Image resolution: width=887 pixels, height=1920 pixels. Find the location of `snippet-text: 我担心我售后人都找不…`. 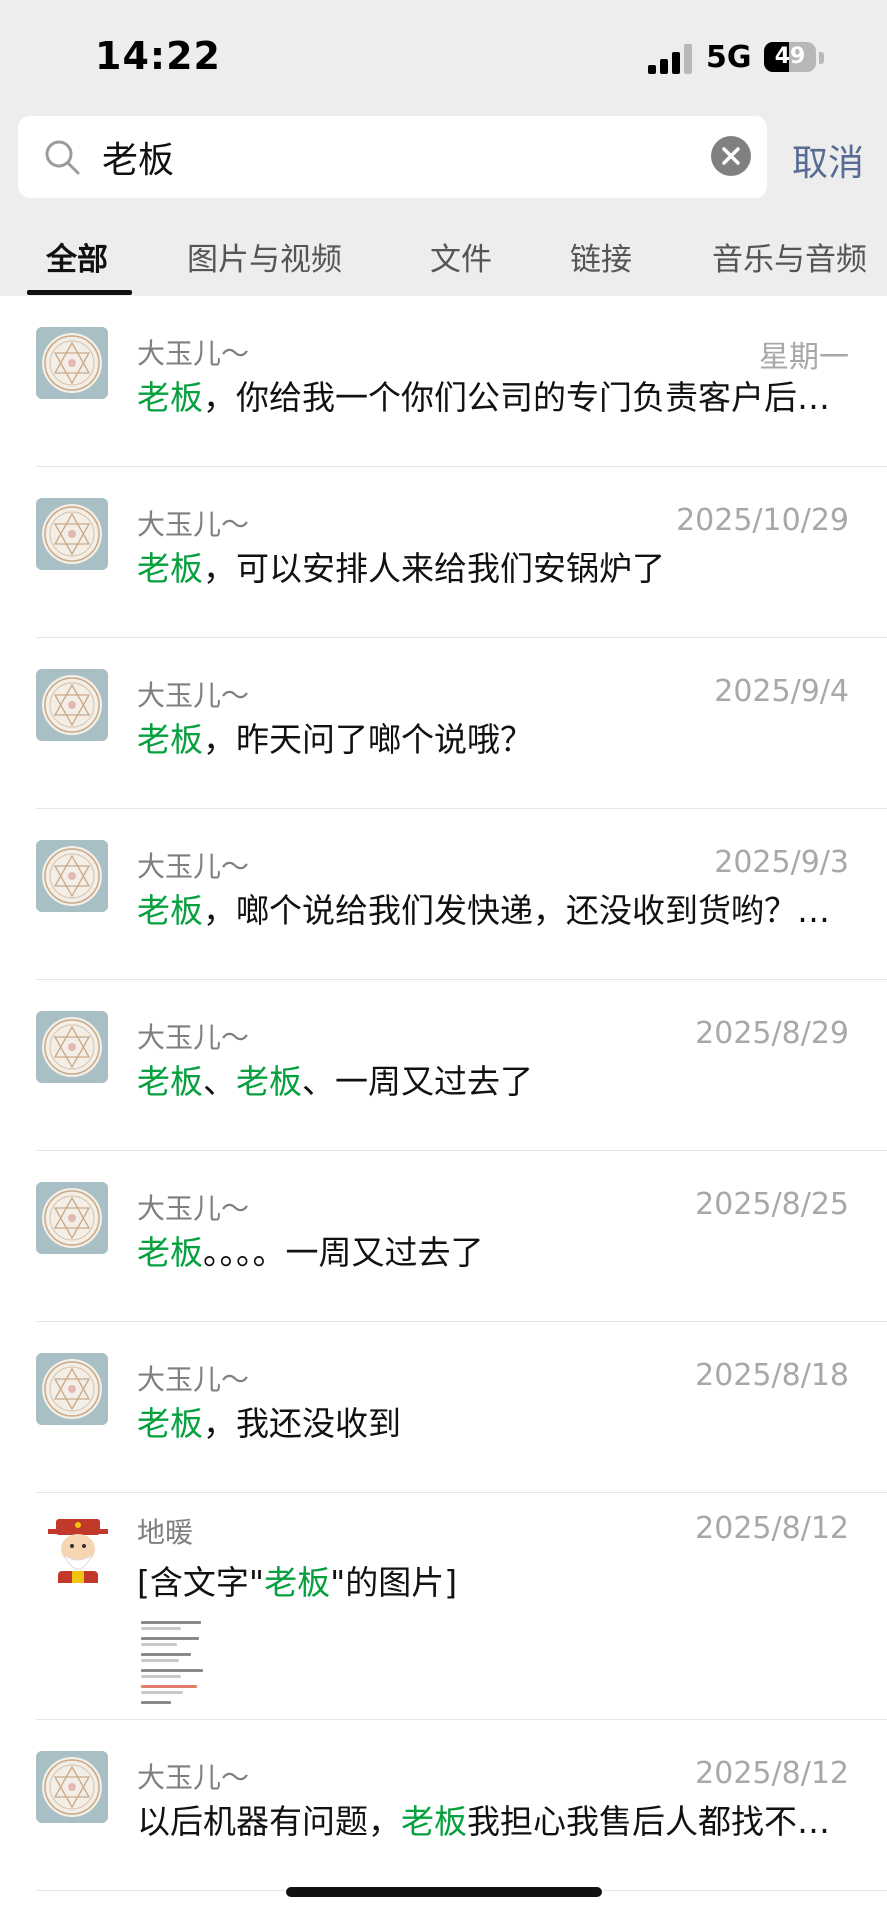

snippet-text: 我担心我售后人都找不… is located at coordinates (648, 1821).